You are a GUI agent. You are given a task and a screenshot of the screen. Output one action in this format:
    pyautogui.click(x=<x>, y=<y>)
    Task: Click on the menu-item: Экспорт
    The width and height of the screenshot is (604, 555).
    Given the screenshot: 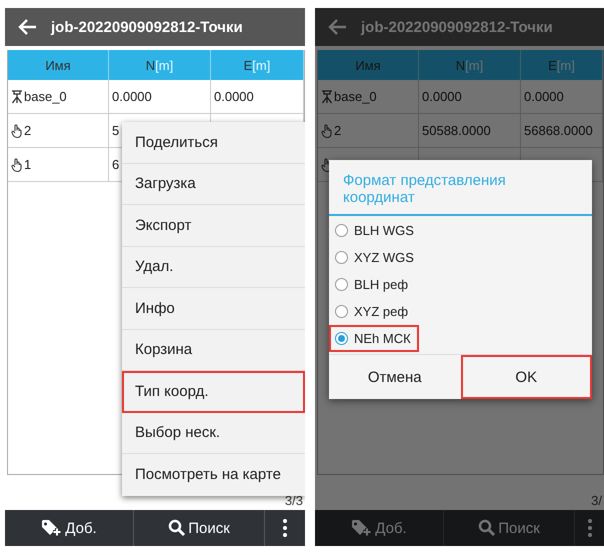 What is the action you would take?
    pyautogui.click(x=213, y=225)
    